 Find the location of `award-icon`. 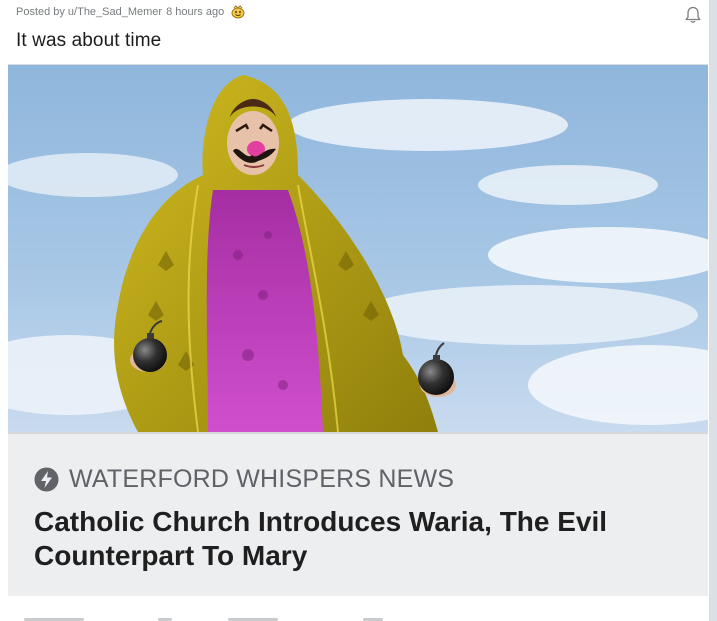

award-icon is located at coordinates (238, 12).